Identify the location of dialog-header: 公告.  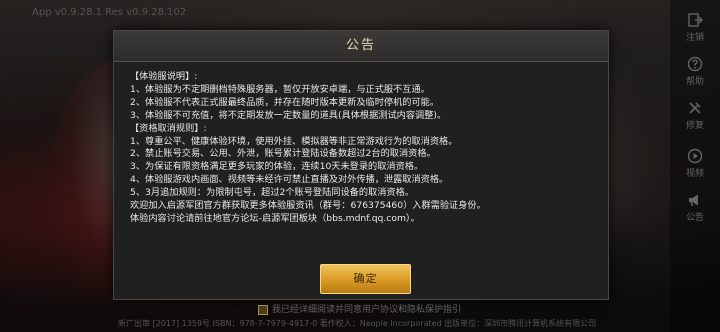
(361, 46).